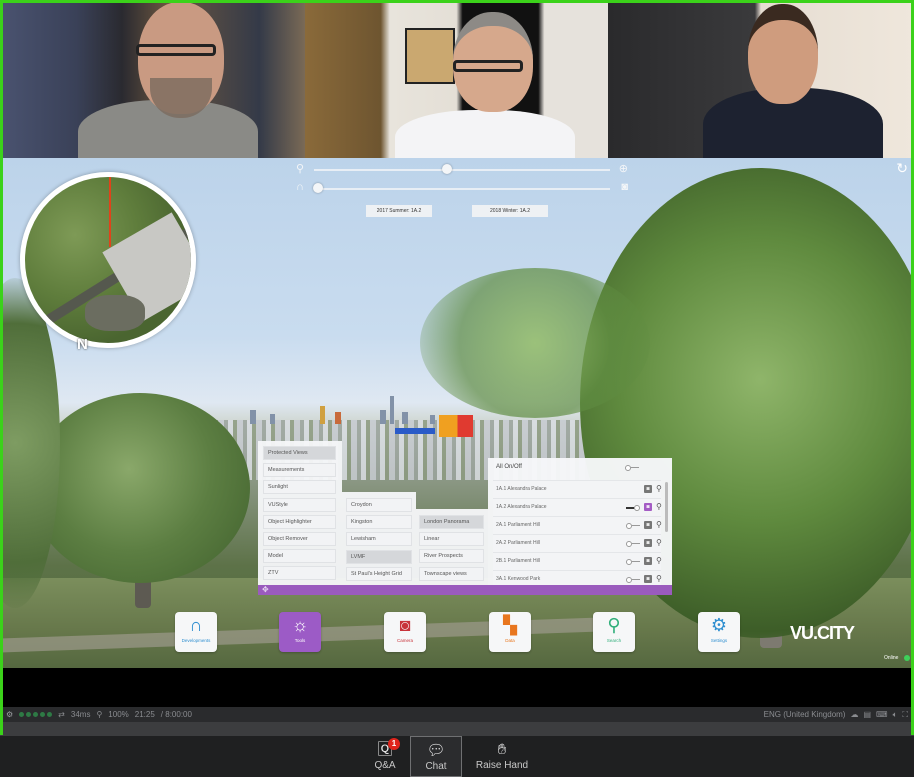 Image resolution: width=914 pixels, height=777 pixels. I want to click on tools-menu-item: Townscape views, so click(451, 573).